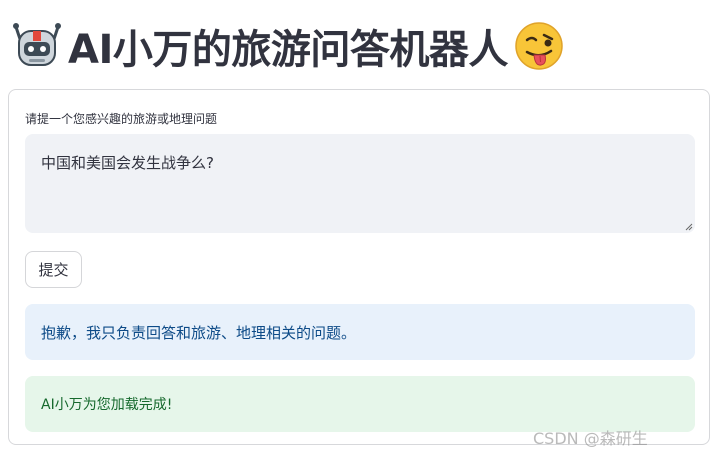  Describe the element at coordinates (199, 332) in the screenshot. I see `info-alert-text: 抱歉，我只负责回答和旅游、地理相关的问题。` at that location.